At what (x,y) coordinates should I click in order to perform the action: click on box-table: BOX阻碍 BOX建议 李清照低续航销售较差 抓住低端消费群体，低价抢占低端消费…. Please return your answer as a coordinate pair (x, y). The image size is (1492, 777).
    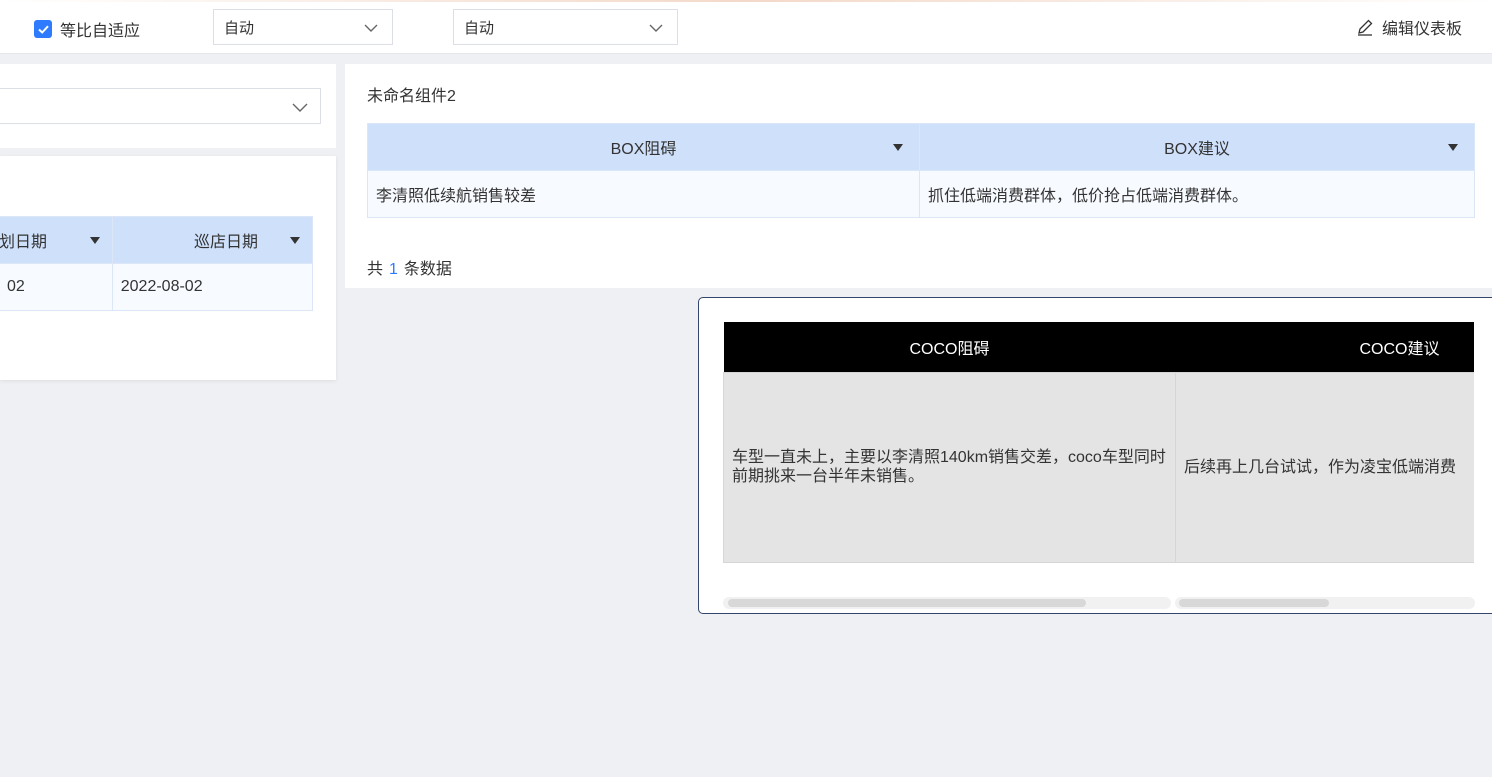
    Looking at the image, I should click on (921, 170).